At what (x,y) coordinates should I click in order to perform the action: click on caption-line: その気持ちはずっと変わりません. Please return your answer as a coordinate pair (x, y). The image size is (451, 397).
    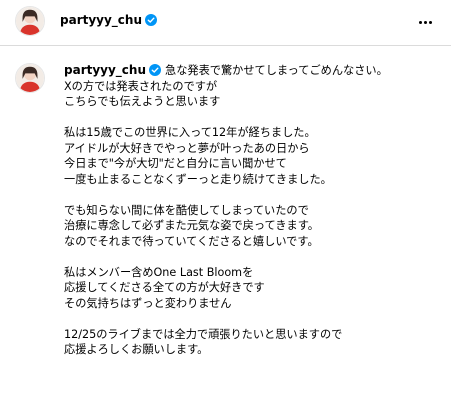
    Looking at the image, I should click on (148, 303).